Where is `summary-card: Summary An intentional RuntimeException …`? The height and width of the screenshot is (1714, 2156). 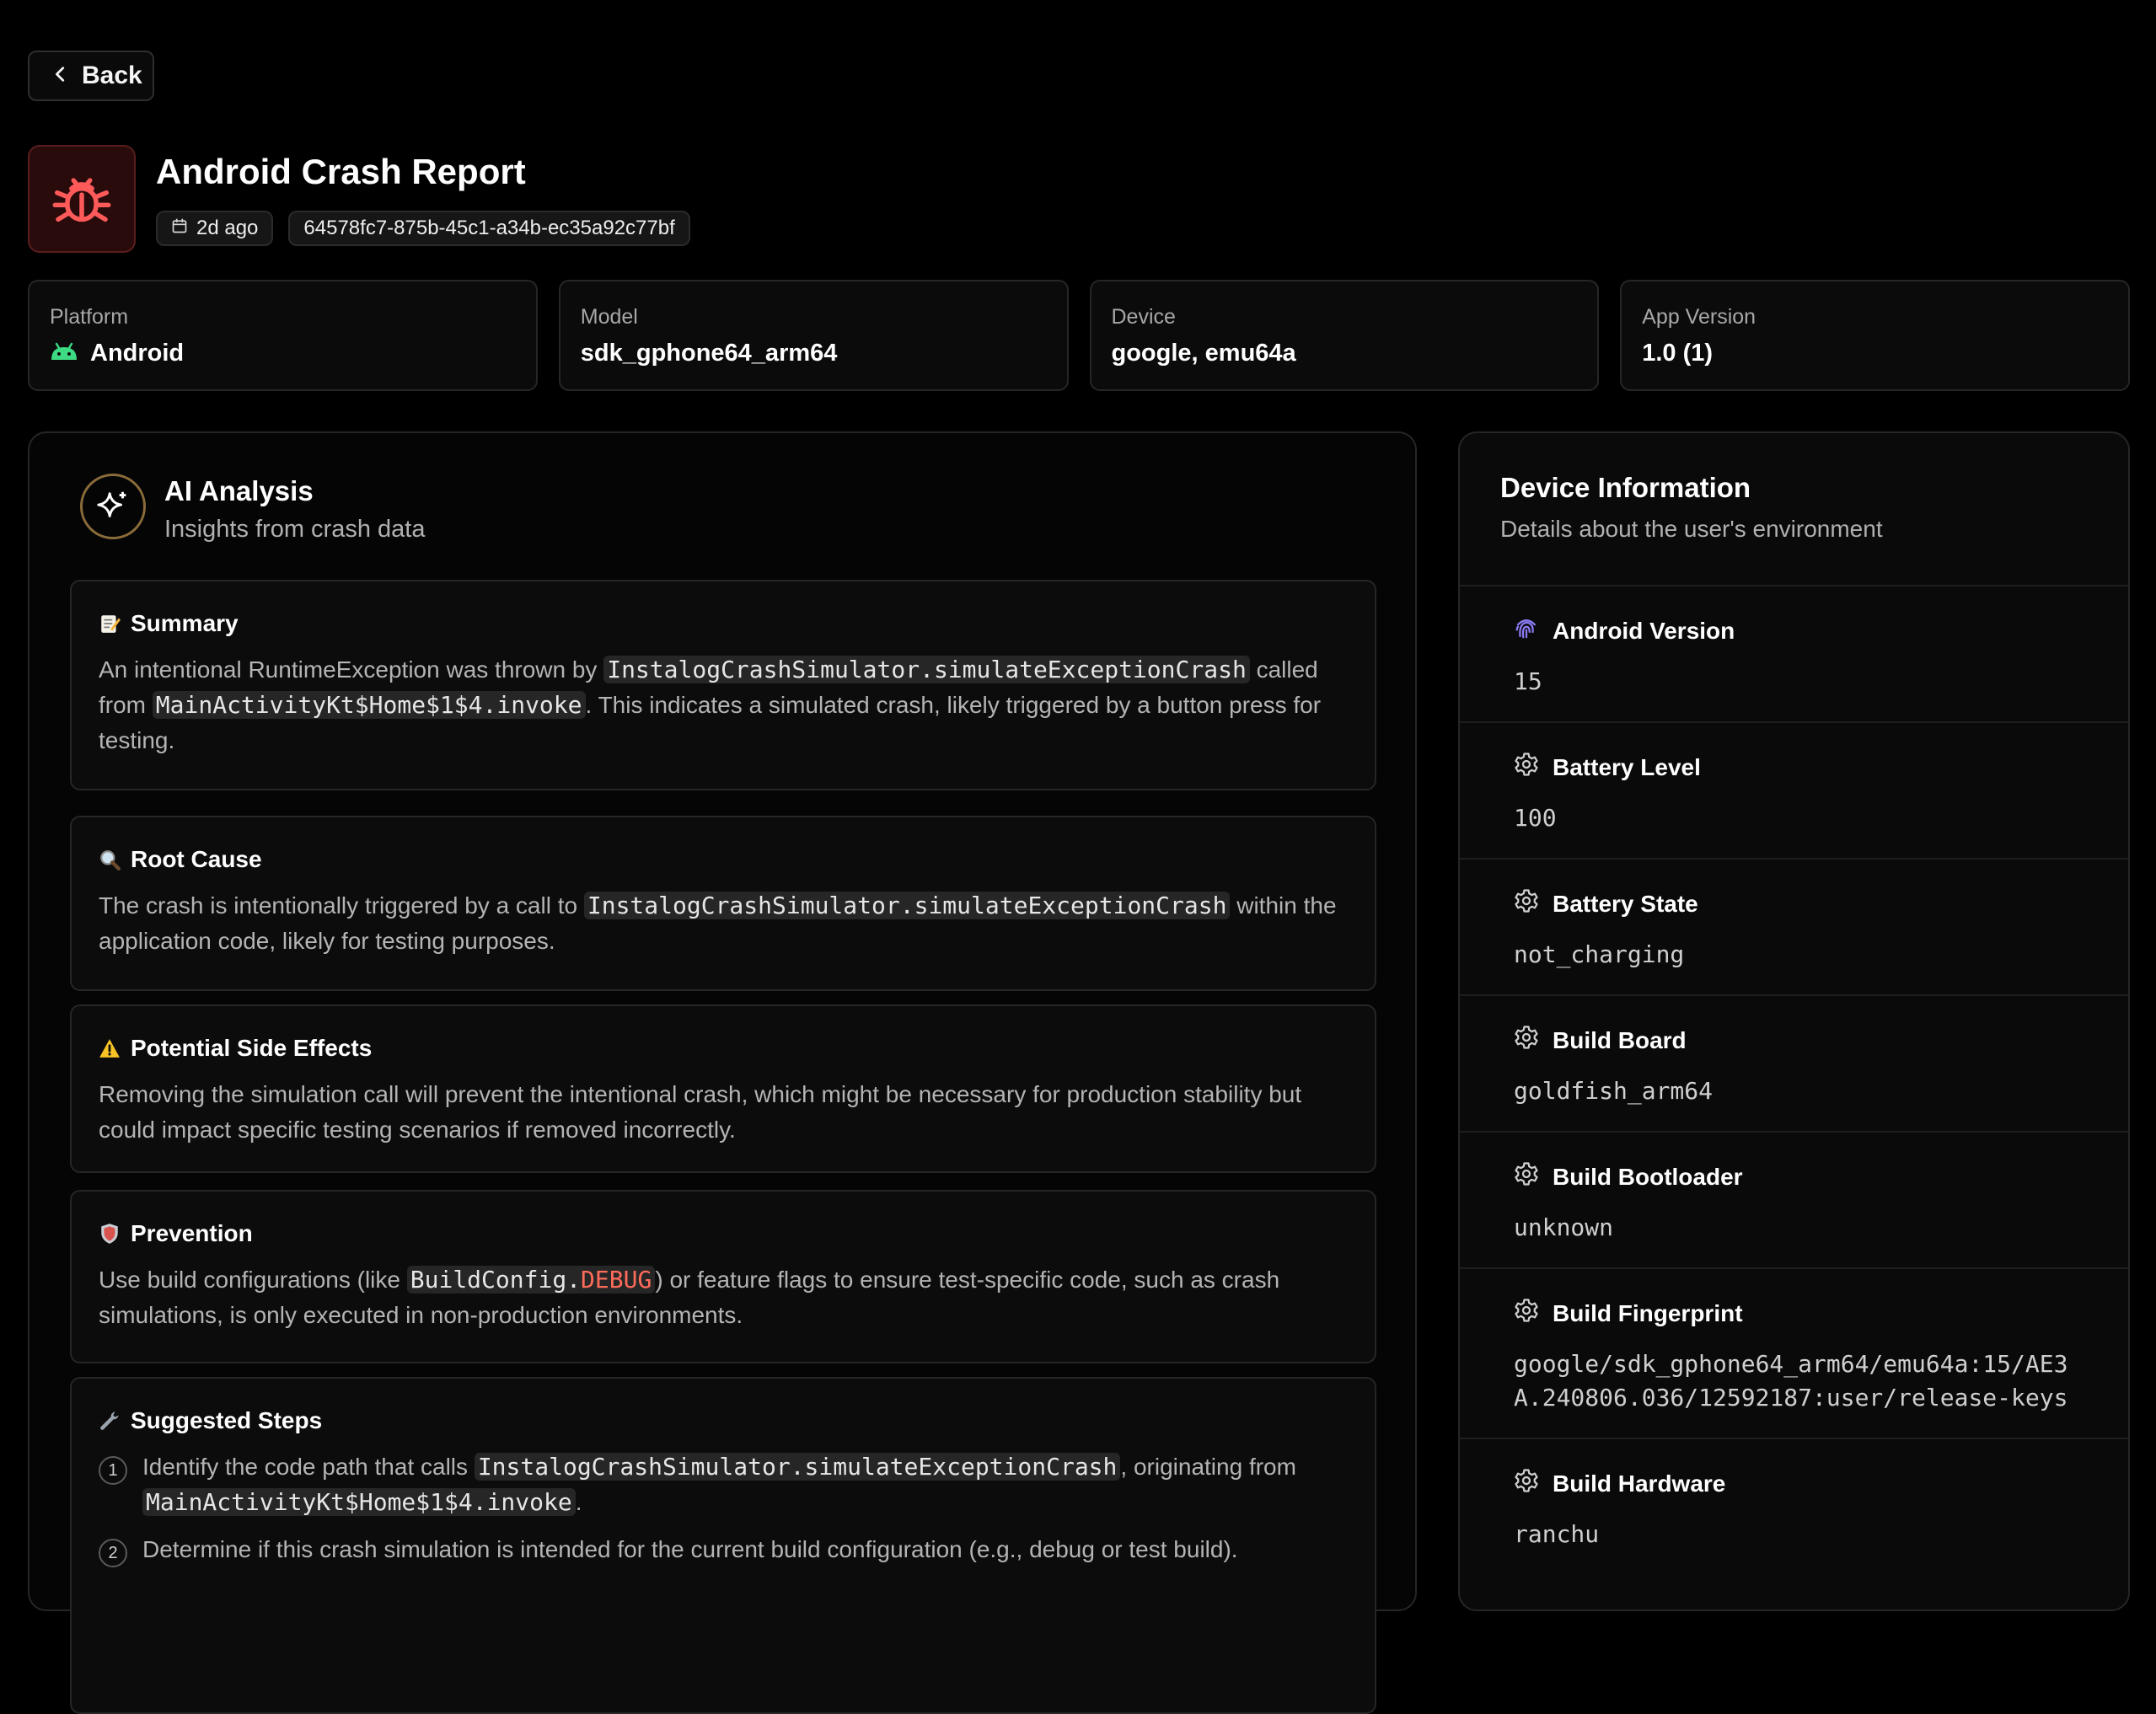 summary-card: Summary An intentional RuntimeException … is located at coordinates (723, 685).